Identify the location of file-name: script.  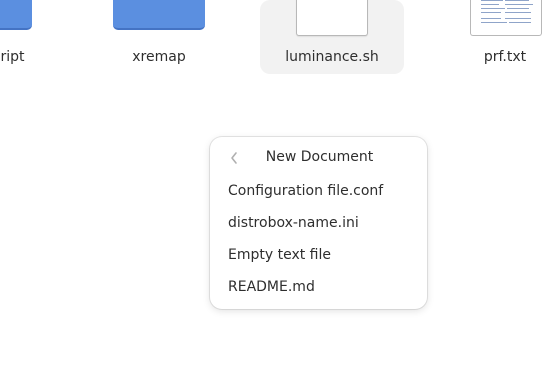
(12, 57).